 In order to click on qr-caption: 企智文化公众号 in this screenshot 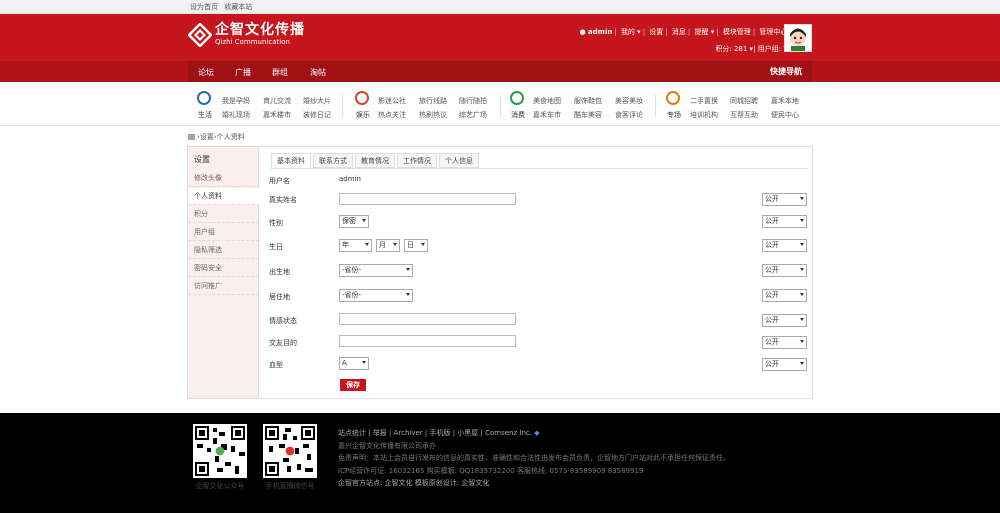, I will do `click(220, 486)`.